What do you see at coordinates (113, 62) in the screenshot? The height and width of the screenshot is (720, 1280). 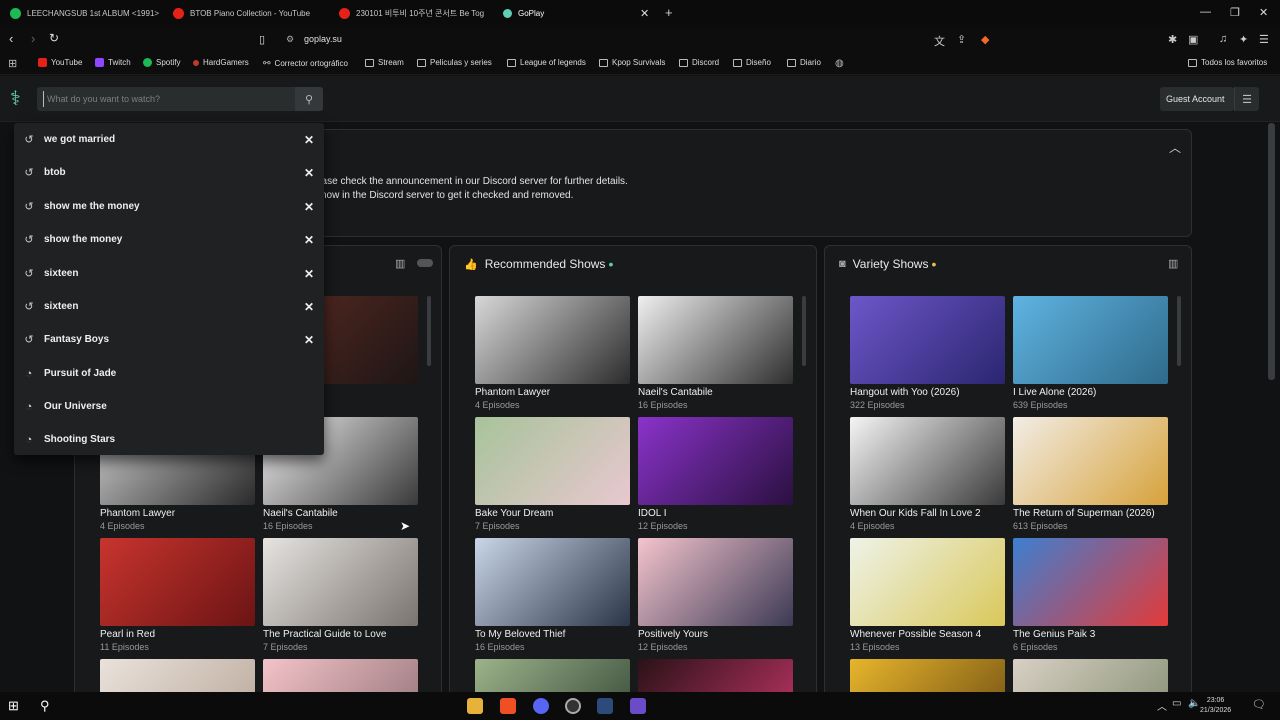 I see `bookmark-twitch: Twitch` at bounding box center [113, 62].